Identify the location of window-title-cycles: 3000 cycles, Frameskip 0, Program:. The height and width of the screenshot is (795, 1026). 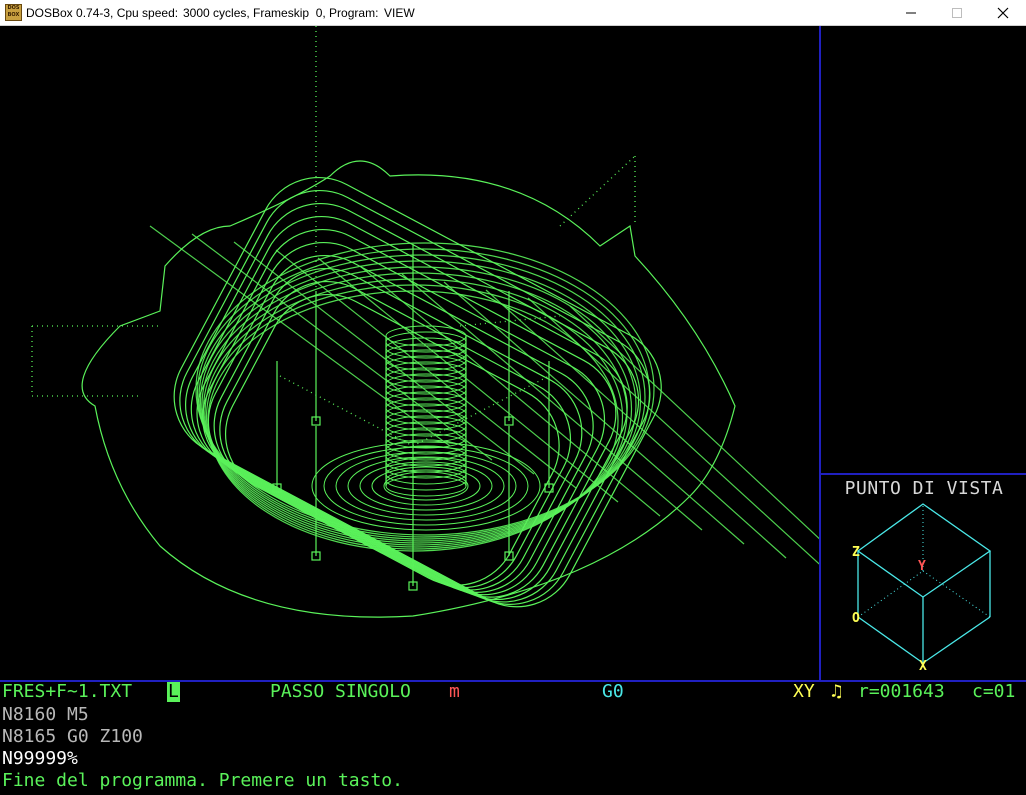
(281, 13).